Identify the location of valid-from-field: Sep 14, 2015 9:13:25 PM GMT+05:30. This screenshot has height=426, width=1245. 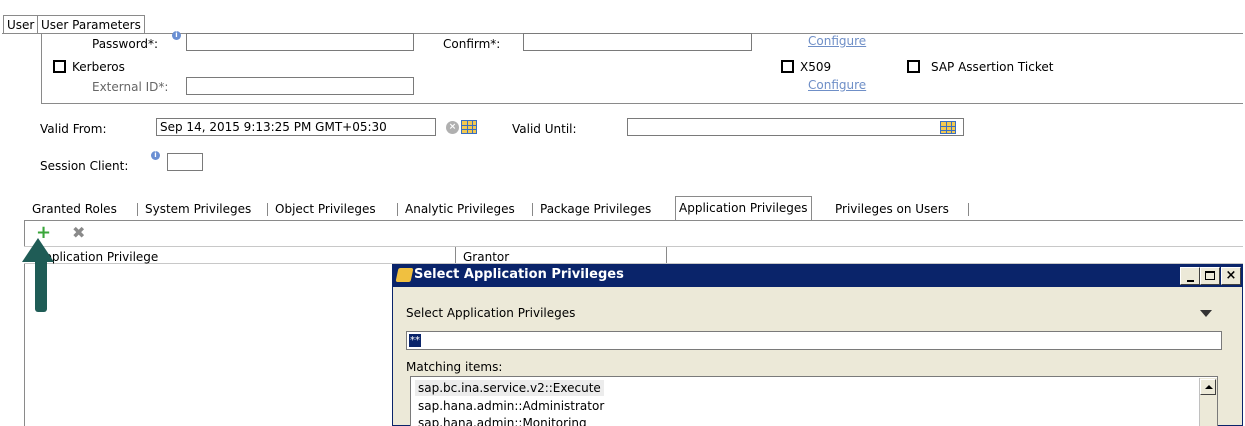
(296, 127).